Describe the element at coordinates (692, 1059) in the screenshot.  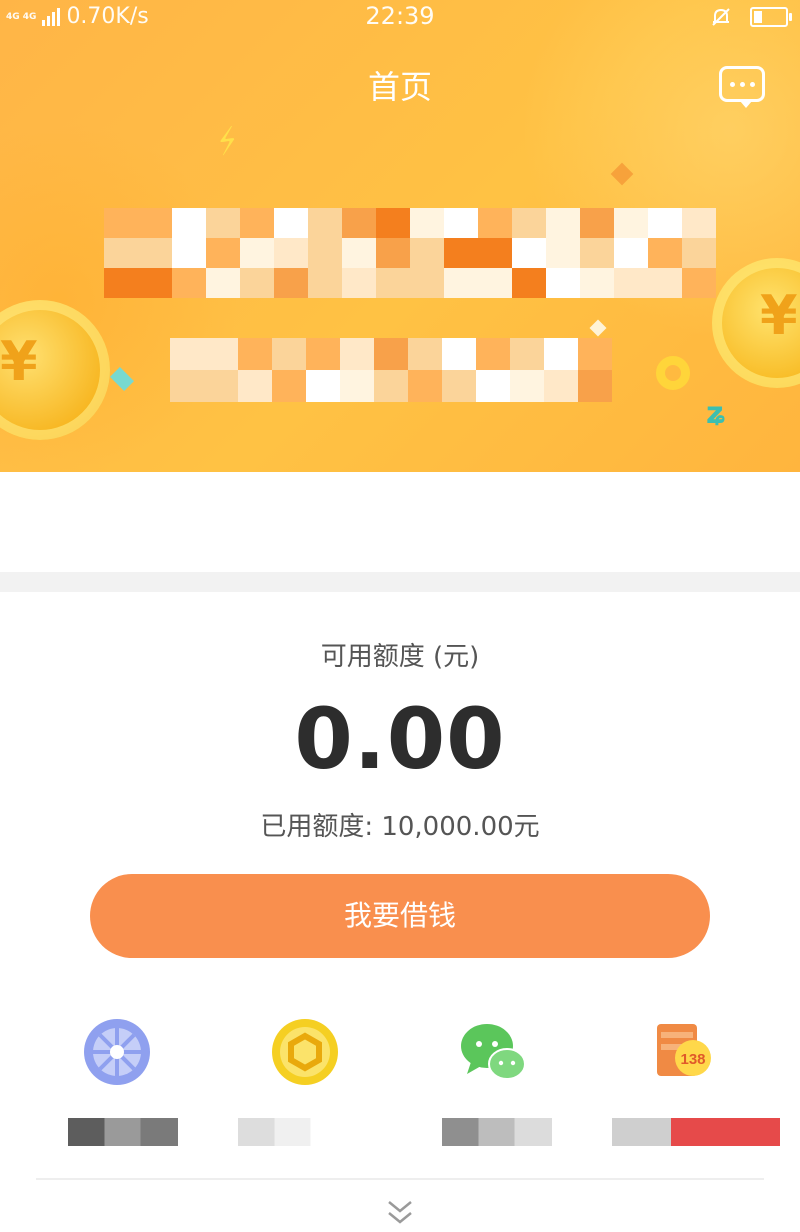
I see `gift-badge: 138` at that location.